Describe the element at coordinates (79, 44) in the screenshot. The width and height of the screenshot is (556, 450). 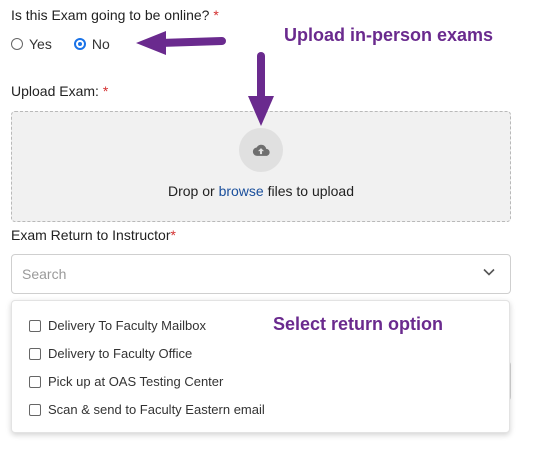
I see `radio-no` at that location.